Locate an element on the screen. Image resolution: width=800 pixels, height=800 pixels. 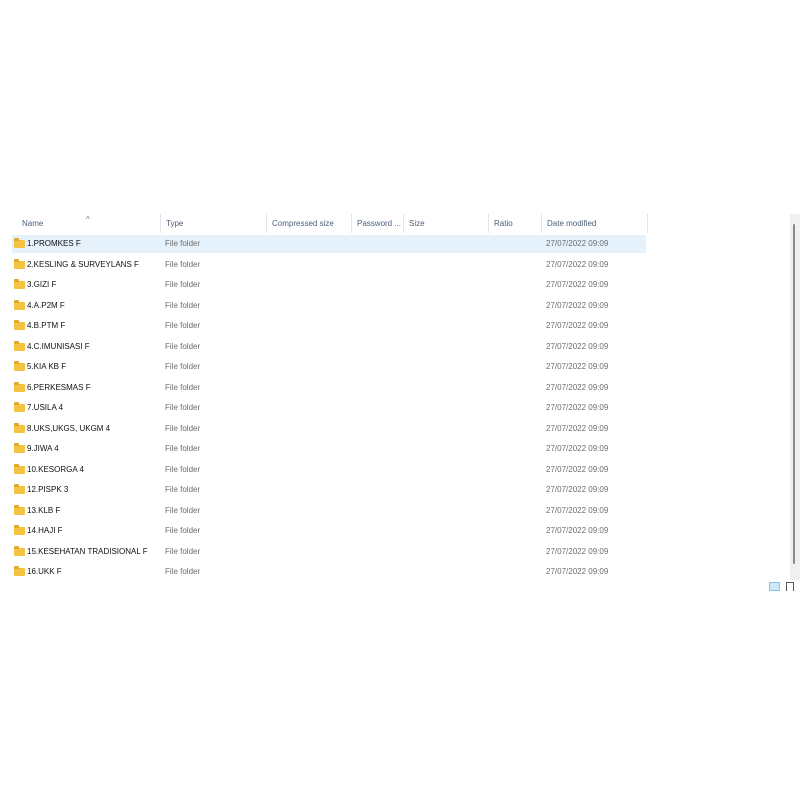
file-name: 5.KIA KB F is located at coordinates (47, 366).